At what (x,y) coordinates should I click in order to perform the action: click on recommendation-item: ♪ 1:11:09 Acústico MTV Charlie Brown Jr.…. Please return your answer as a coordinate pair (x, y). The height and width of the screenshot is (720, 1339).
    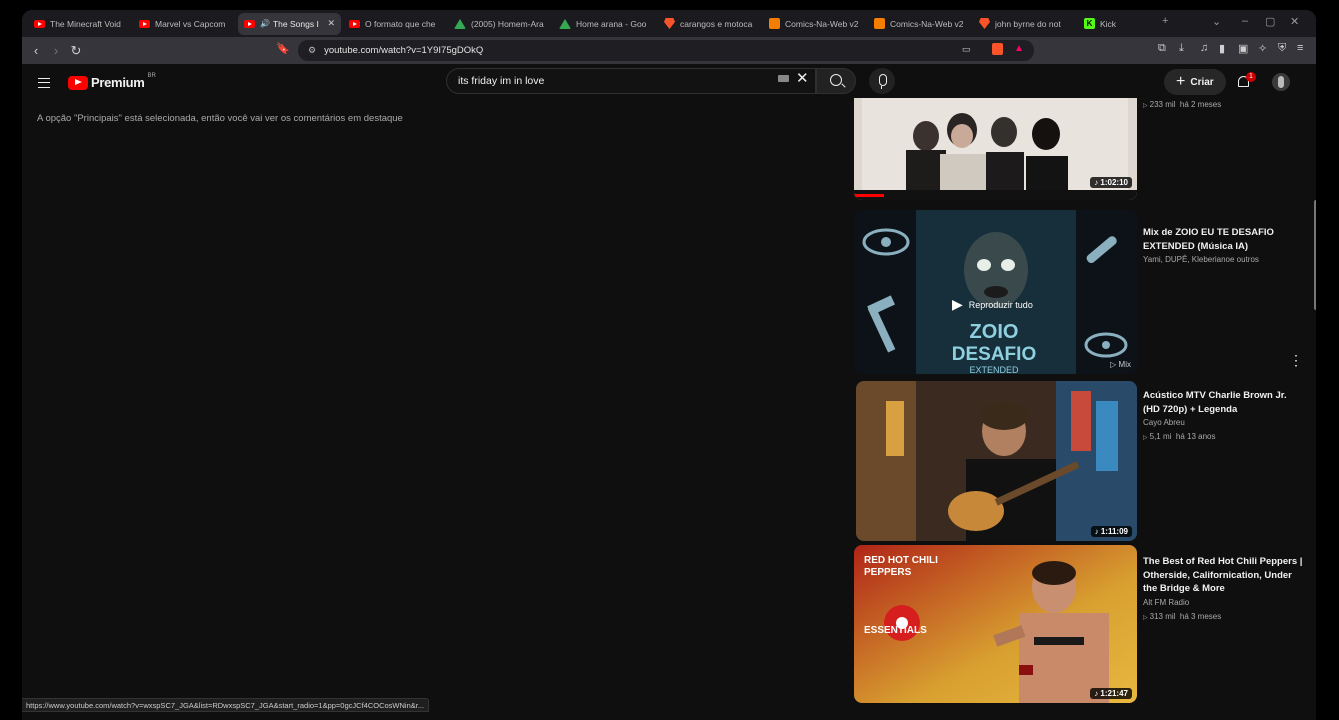
    Looking at the image, I should click on (1074, 461).